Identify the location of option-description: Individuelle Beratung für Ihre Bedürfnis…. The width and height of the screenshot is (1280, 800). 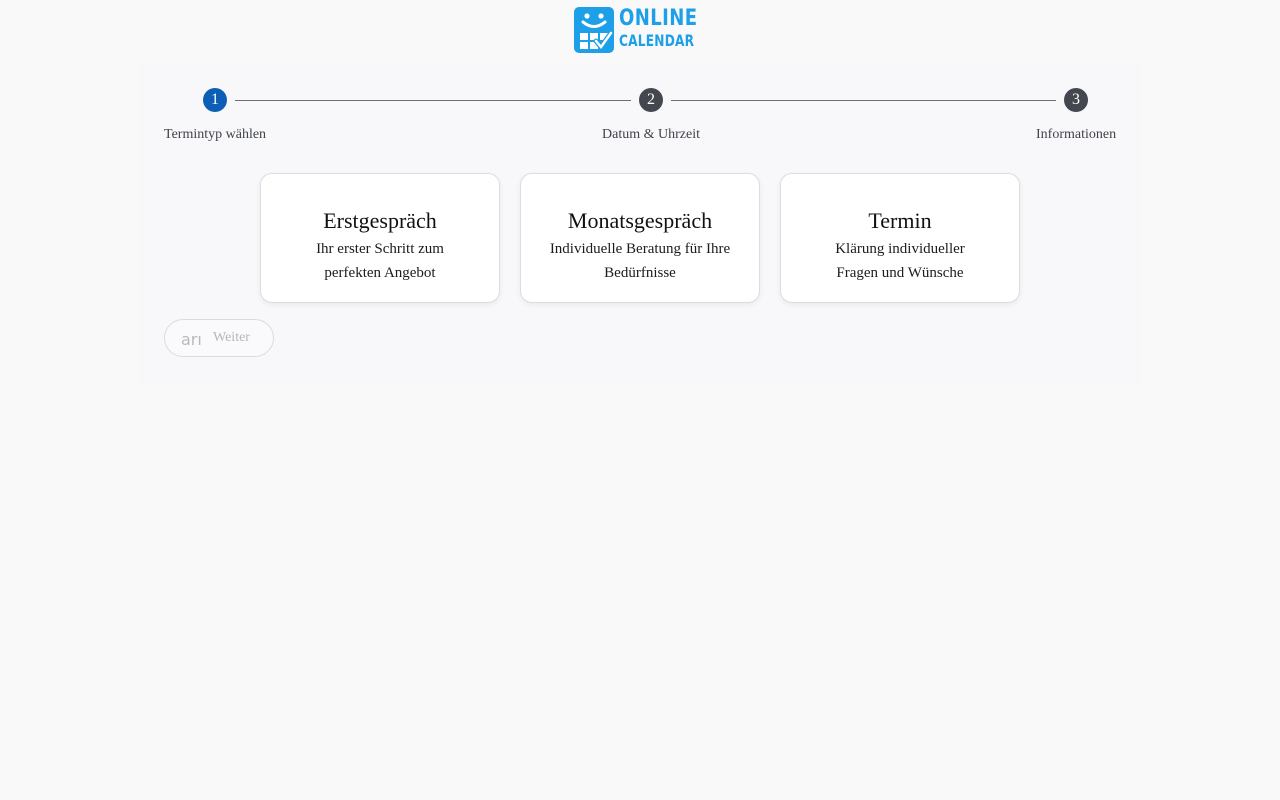
(640, 261).